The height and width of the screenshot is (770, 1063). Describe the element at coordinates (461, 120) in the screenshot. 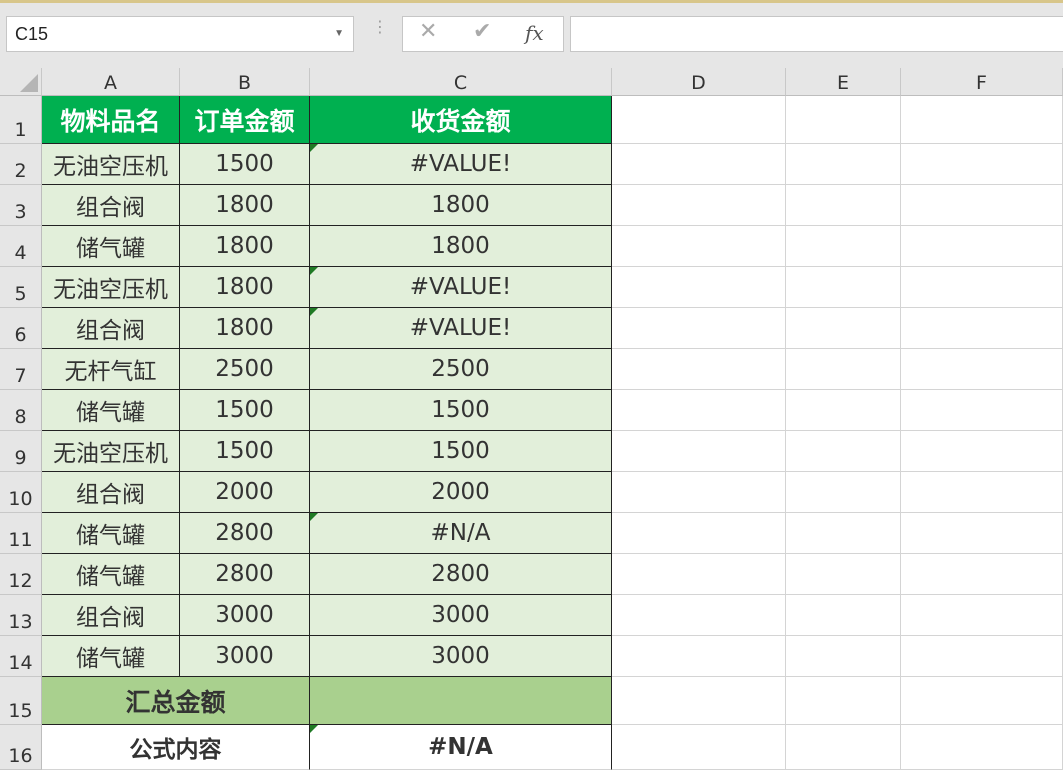

I see `header-cell-received: 收货金额` at that location.